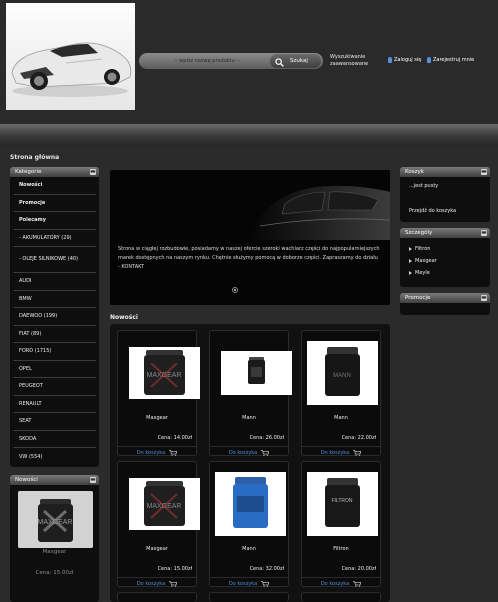  Describe the element at coordinates (54, 238) in the screenshot. I see `category-item: - AKUMULATORY (29)` at that location.